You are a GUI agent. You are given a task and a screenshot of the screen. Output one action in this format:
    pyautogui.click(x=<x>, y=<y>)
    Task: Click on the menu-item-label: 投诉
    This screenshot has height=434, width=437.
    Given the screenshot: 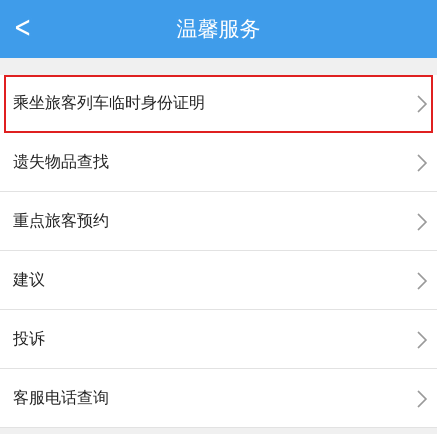 What is the action you would take?
    pyautogui.click(x=29, y=339)
    